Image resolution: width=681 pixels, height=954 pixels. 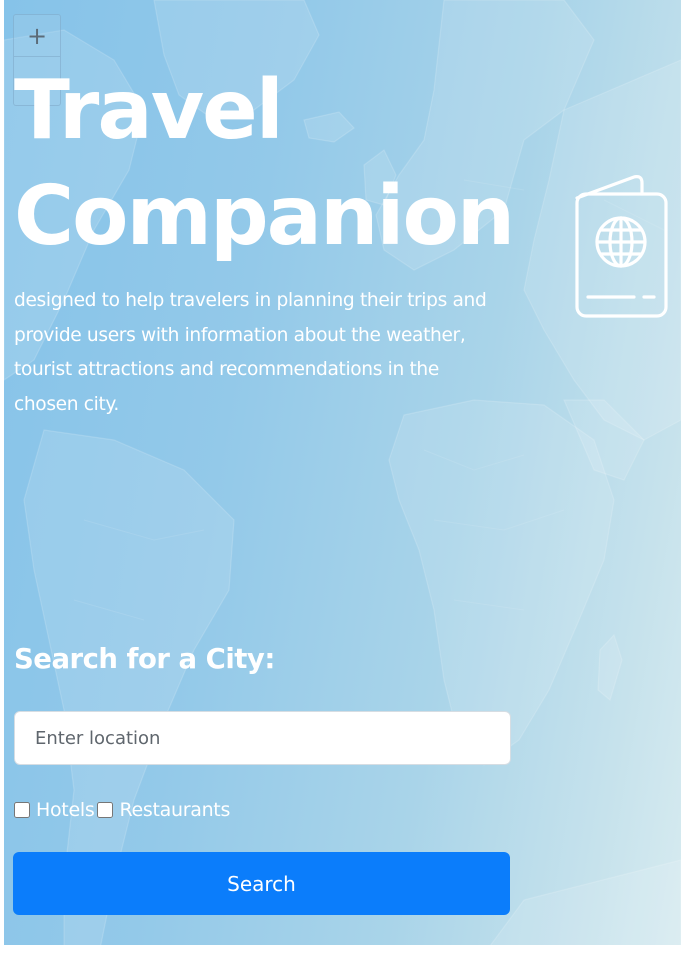 What do you see at coordinates (621, 246) in the screenshot?
I see `passport-globe-icon` at bounding box center [621, 246].